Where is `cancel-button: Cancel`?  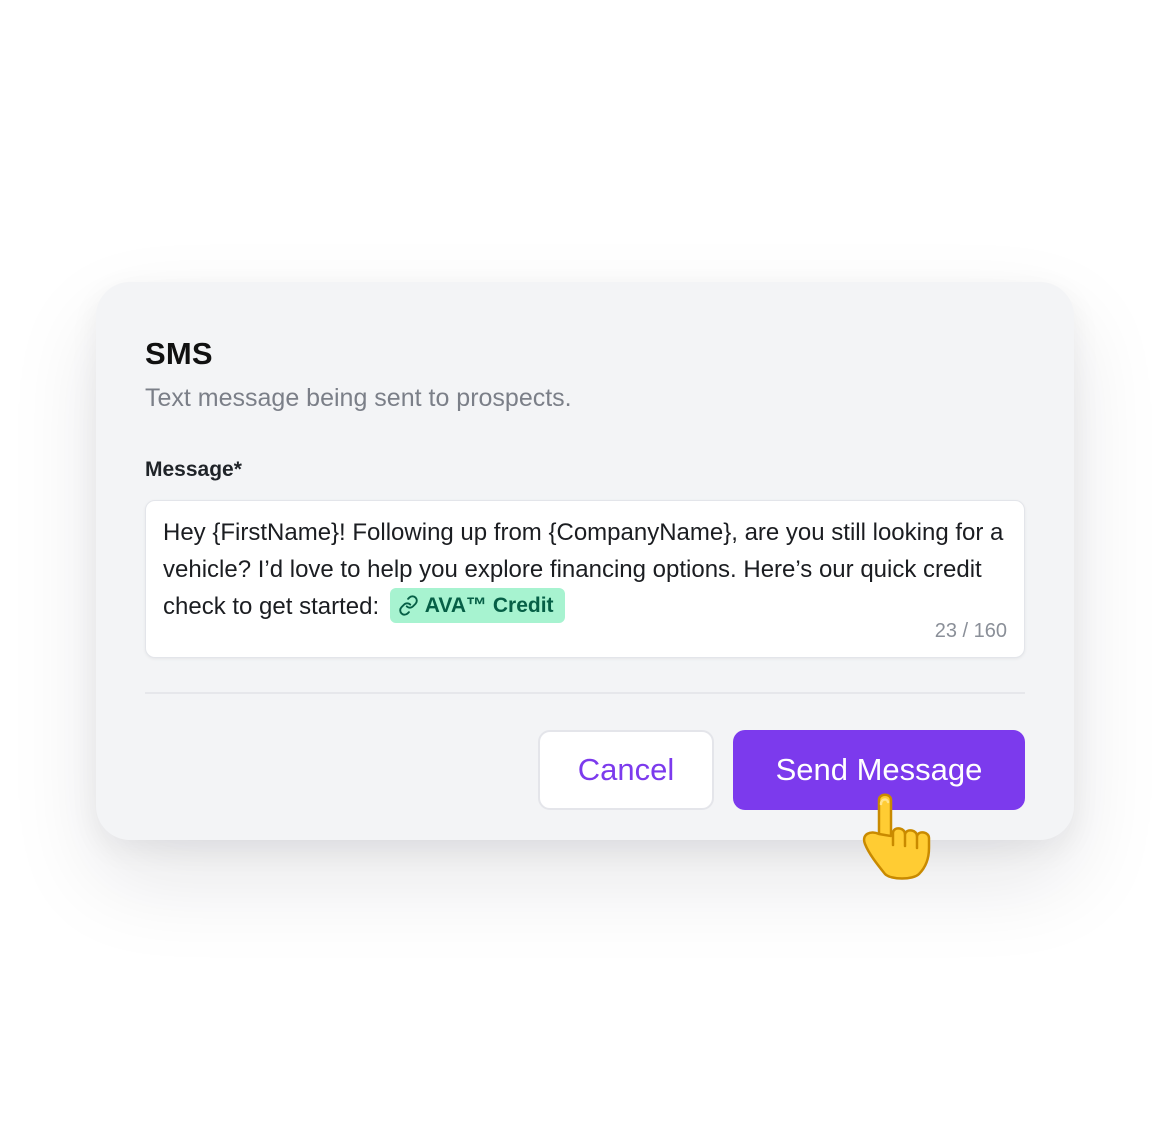
cancel-button: Cancel is located at coordinates (626, 770).